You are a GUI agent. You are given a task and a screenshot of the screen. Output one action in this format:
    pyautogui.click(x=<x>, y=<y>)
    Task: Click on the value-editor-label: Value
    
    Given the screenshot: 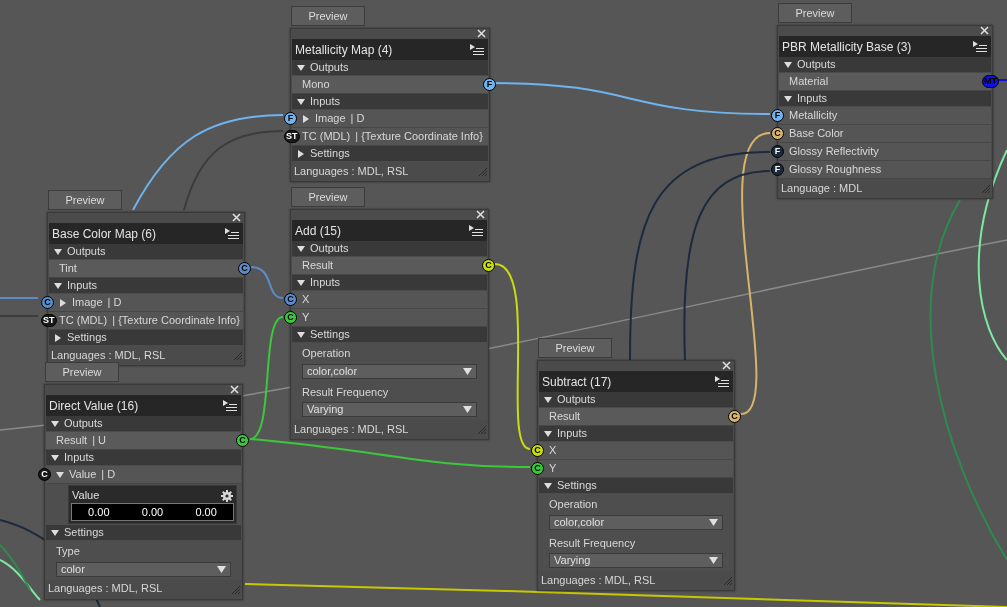 What is the action you would take?
    pyautogui.click(x=86, y=496)
    